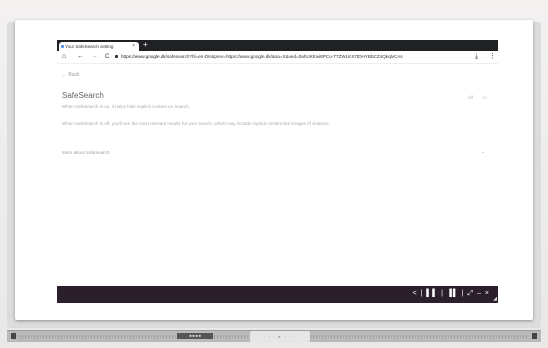 The image size is (548, 348). Describe the element at coordinates (277, 45) in the screenshot. I see `tab-bar: Your SafeSearch setting × +` at that location.